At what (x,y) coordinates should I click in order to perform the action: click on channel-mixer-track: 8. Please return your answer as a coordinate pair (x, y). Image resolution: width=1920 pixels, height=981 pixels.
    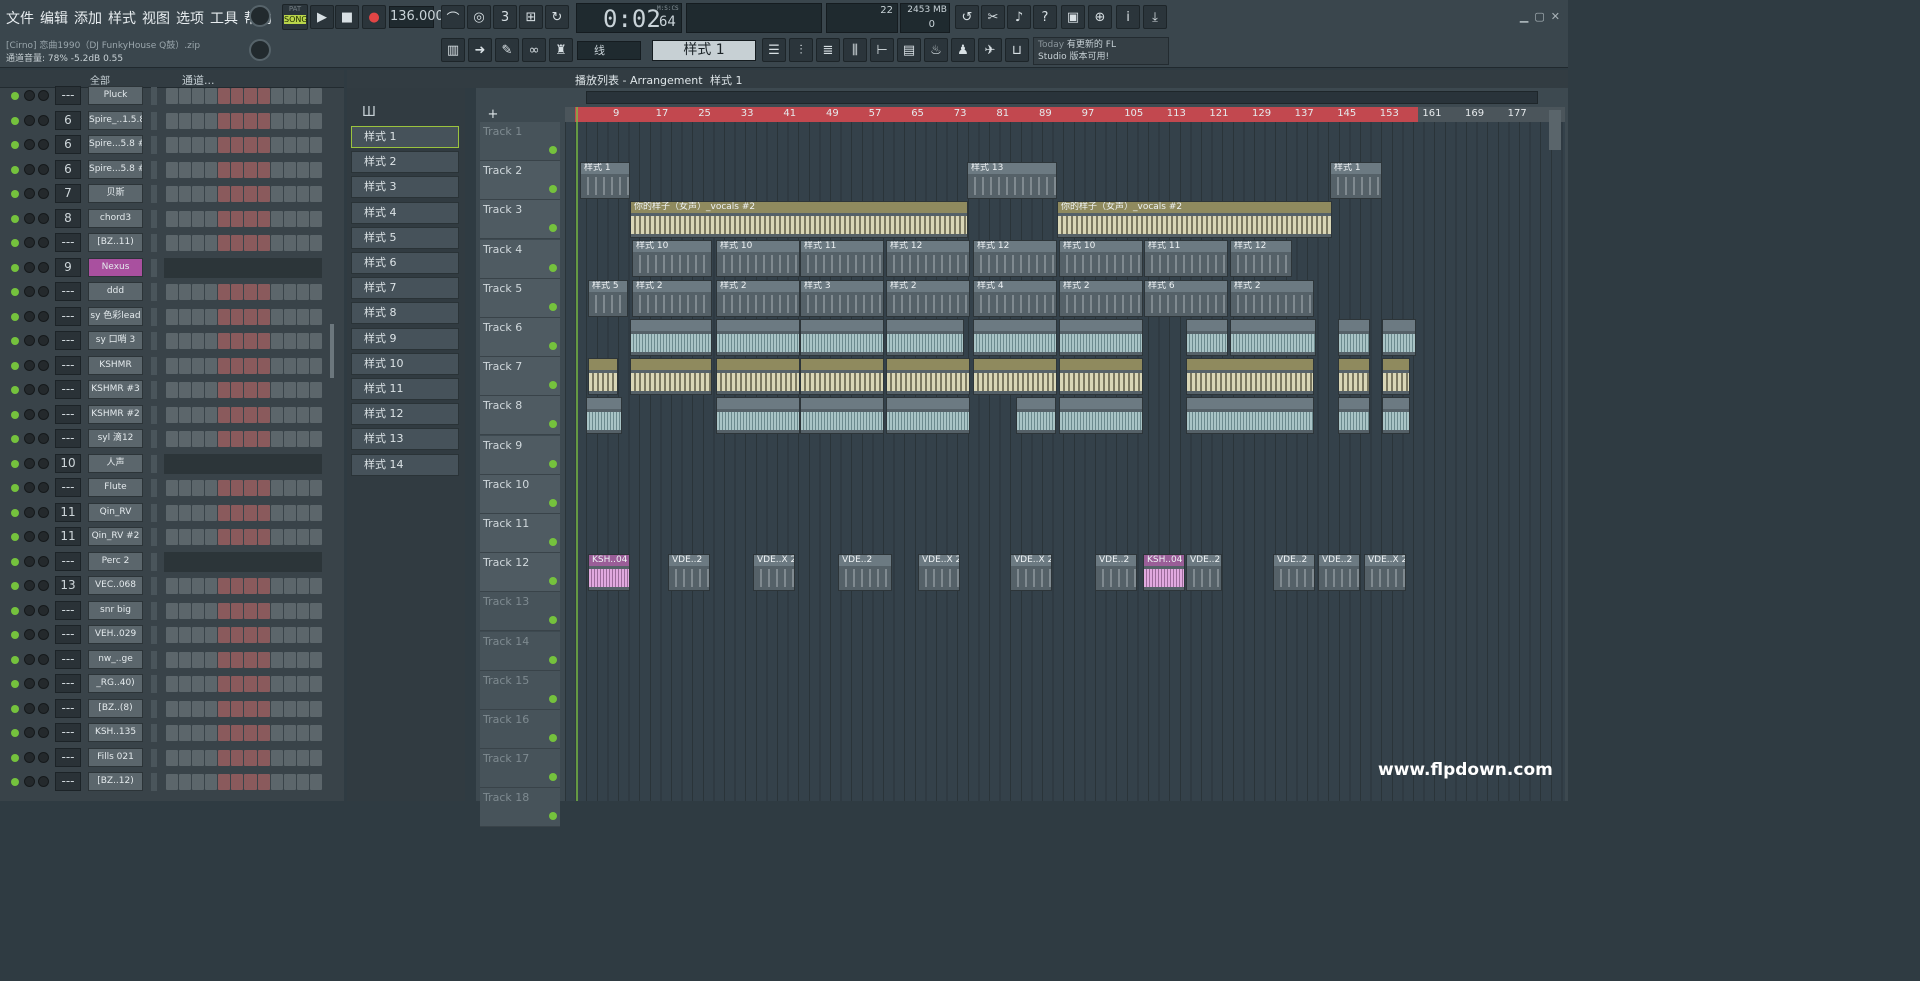
    Looking at the image, I should click on (68, 218).